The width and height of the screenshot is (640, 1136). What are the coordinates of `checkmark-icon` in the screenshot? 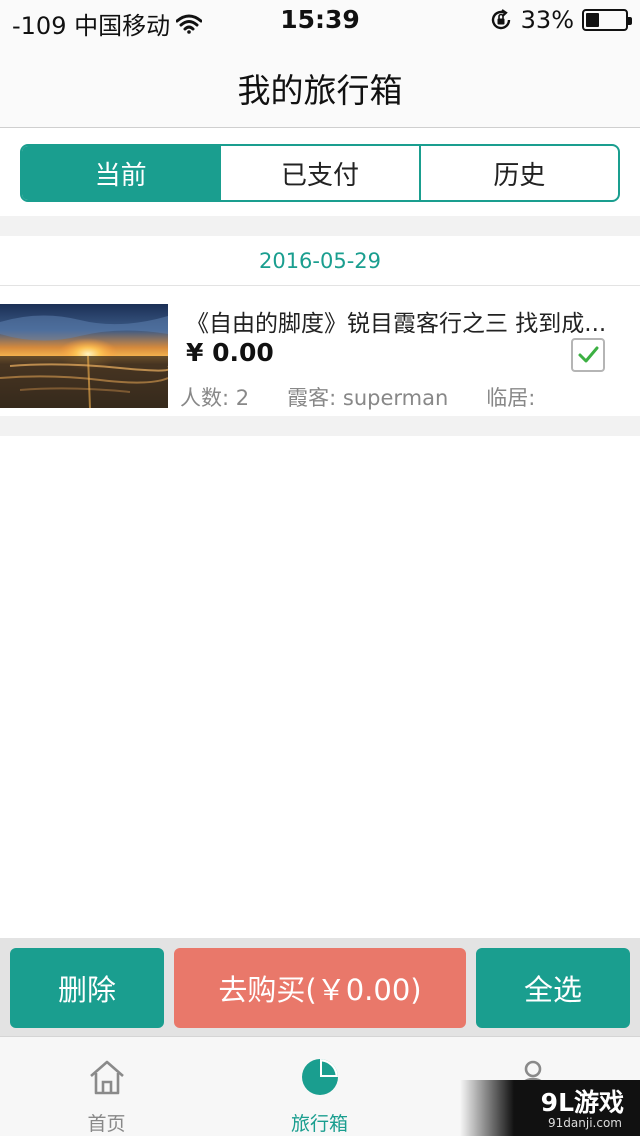 It's located at (588, 354).